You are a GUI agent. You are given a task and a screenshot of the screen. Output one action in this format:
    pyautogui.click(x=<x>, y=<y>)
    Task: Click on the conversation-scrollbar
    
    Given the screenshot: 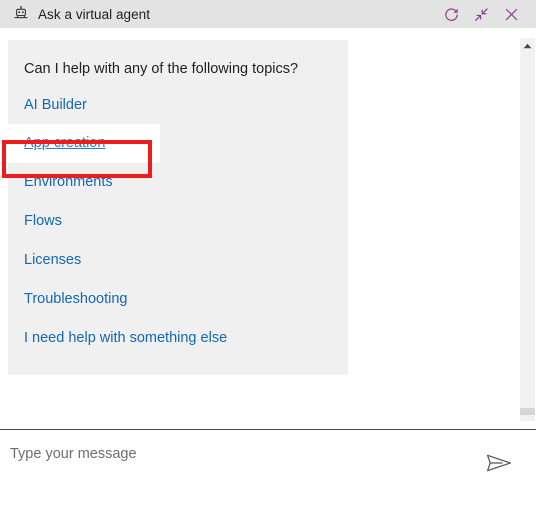 What is the action you would take?
    pyautogui.click(x=527, y=228)
    